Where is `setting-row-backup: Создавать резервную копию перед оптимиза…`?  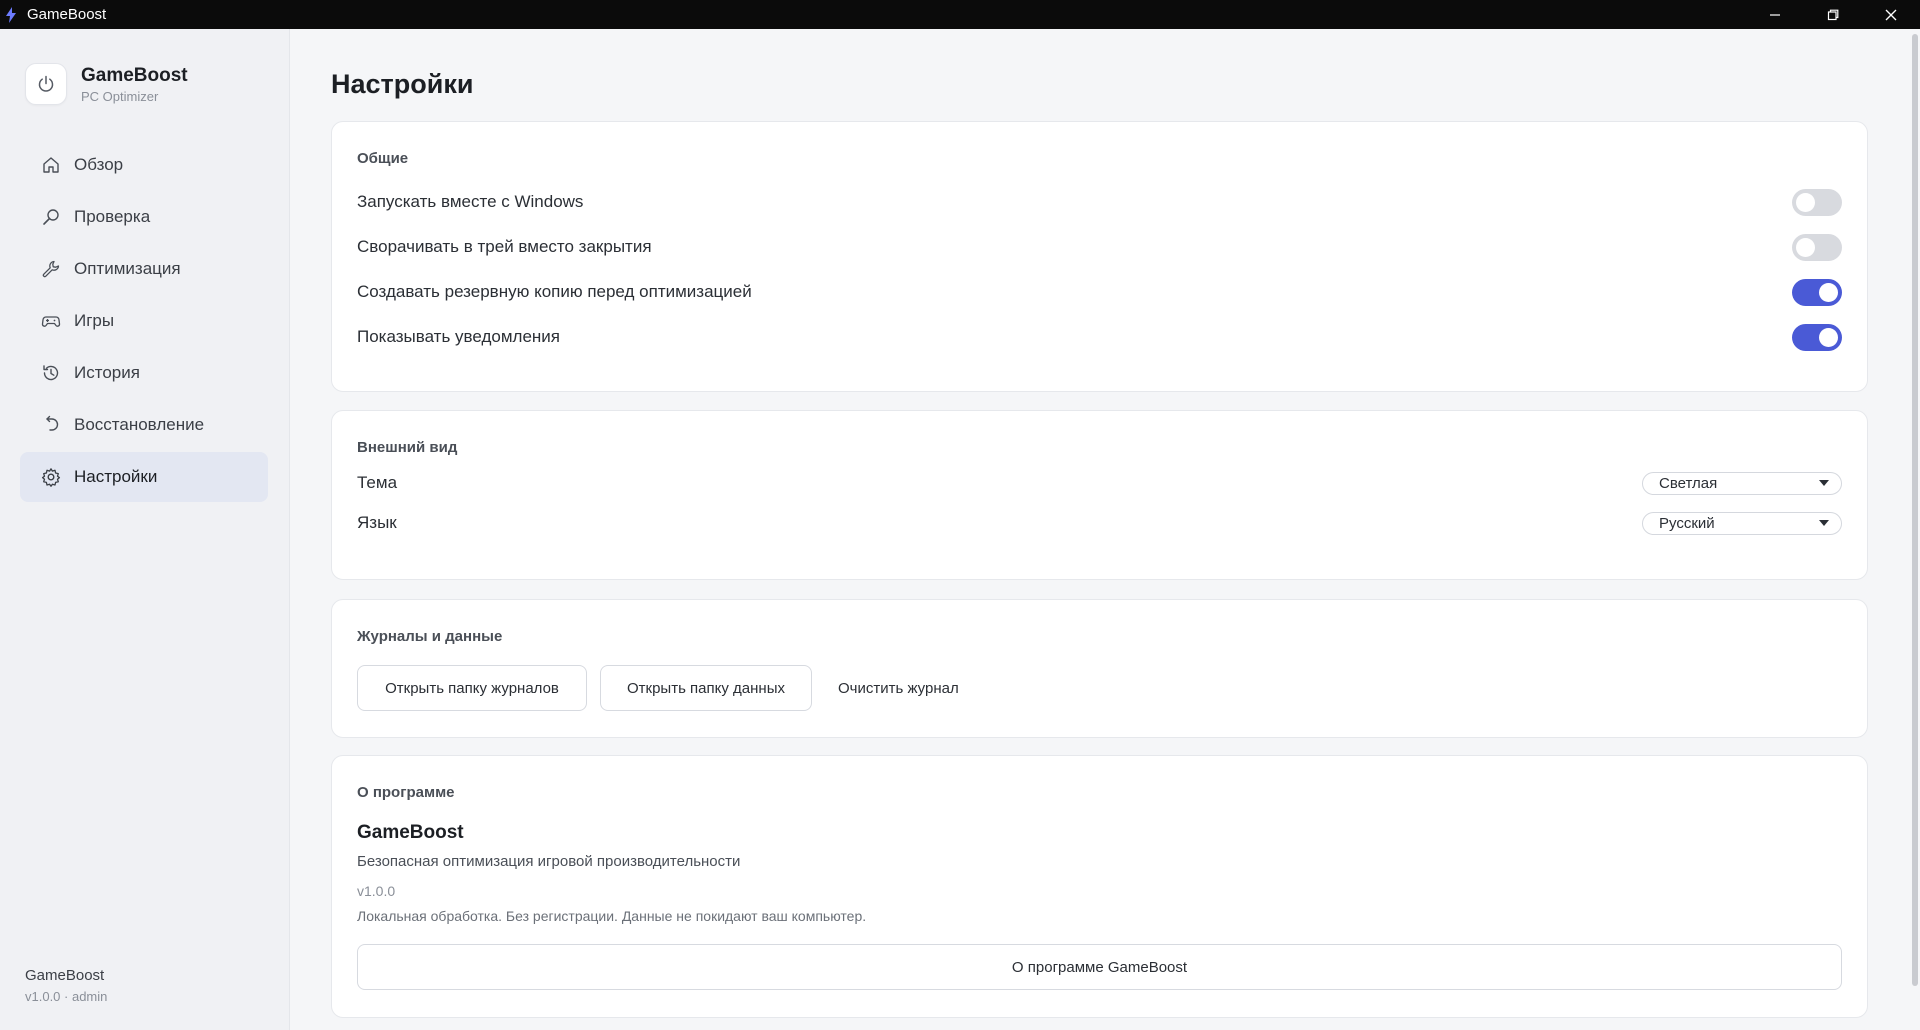 setting-row-backup: Создавать резервную копию перед оптимиза… is located at coordinates (1099, 292).